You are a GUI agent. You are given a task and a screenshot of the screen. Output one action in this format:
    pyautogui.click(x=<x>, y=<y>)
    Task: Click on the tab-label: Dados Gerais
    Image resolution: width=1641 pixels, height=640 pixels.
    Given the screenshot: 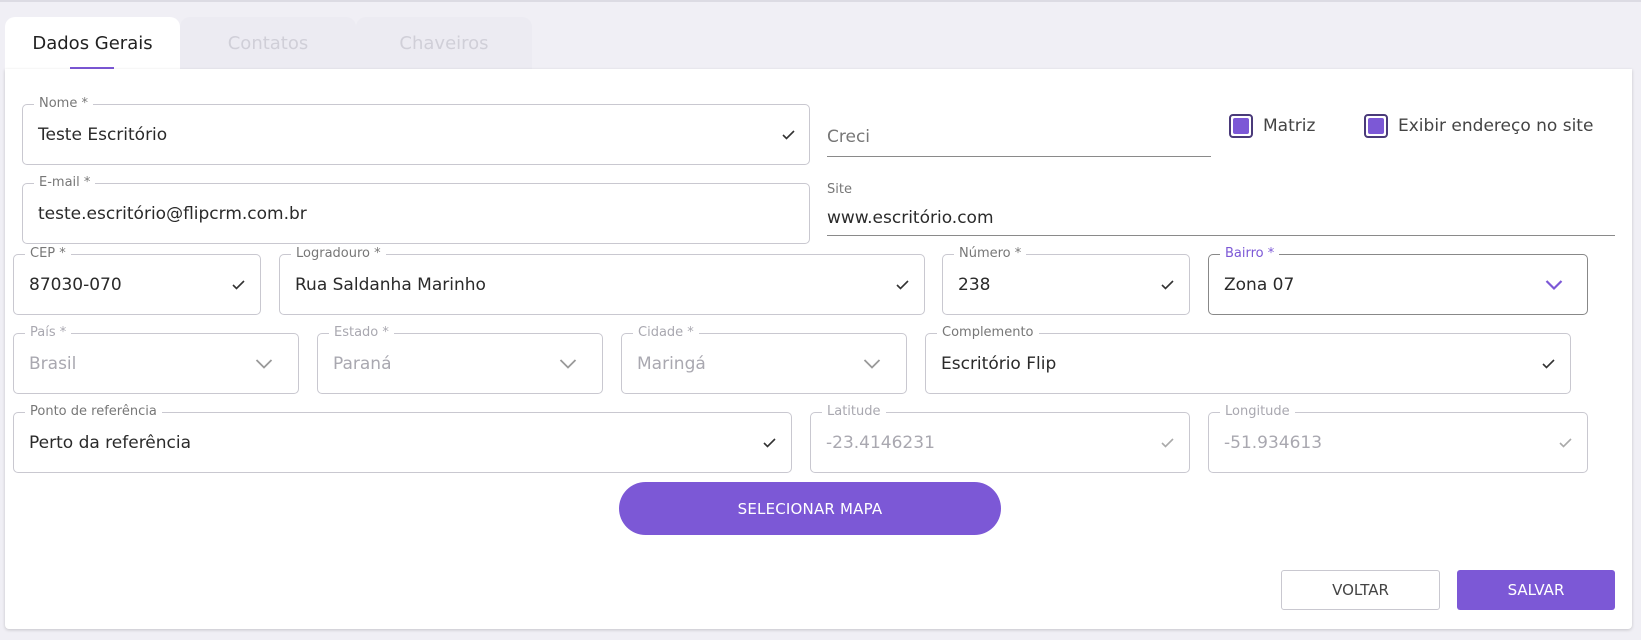 What is the action you would take?
    pyautogui.click(x=92, y=43)
    